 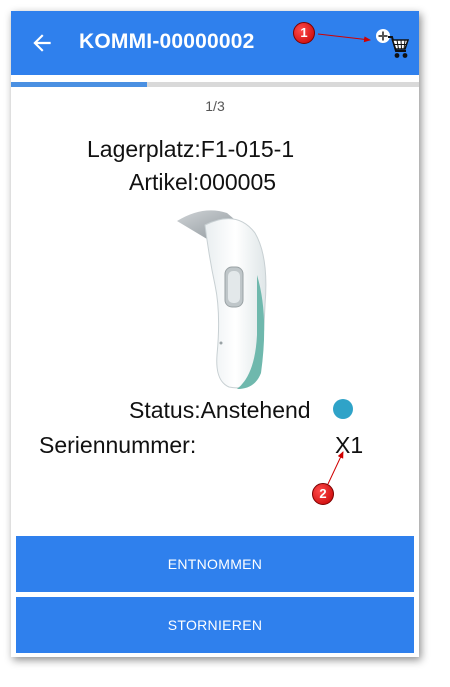 What do you see at coordinates (222, 299) in the screenshot?
I see `ear-thermometer-image` at bounding box center [222, 299].